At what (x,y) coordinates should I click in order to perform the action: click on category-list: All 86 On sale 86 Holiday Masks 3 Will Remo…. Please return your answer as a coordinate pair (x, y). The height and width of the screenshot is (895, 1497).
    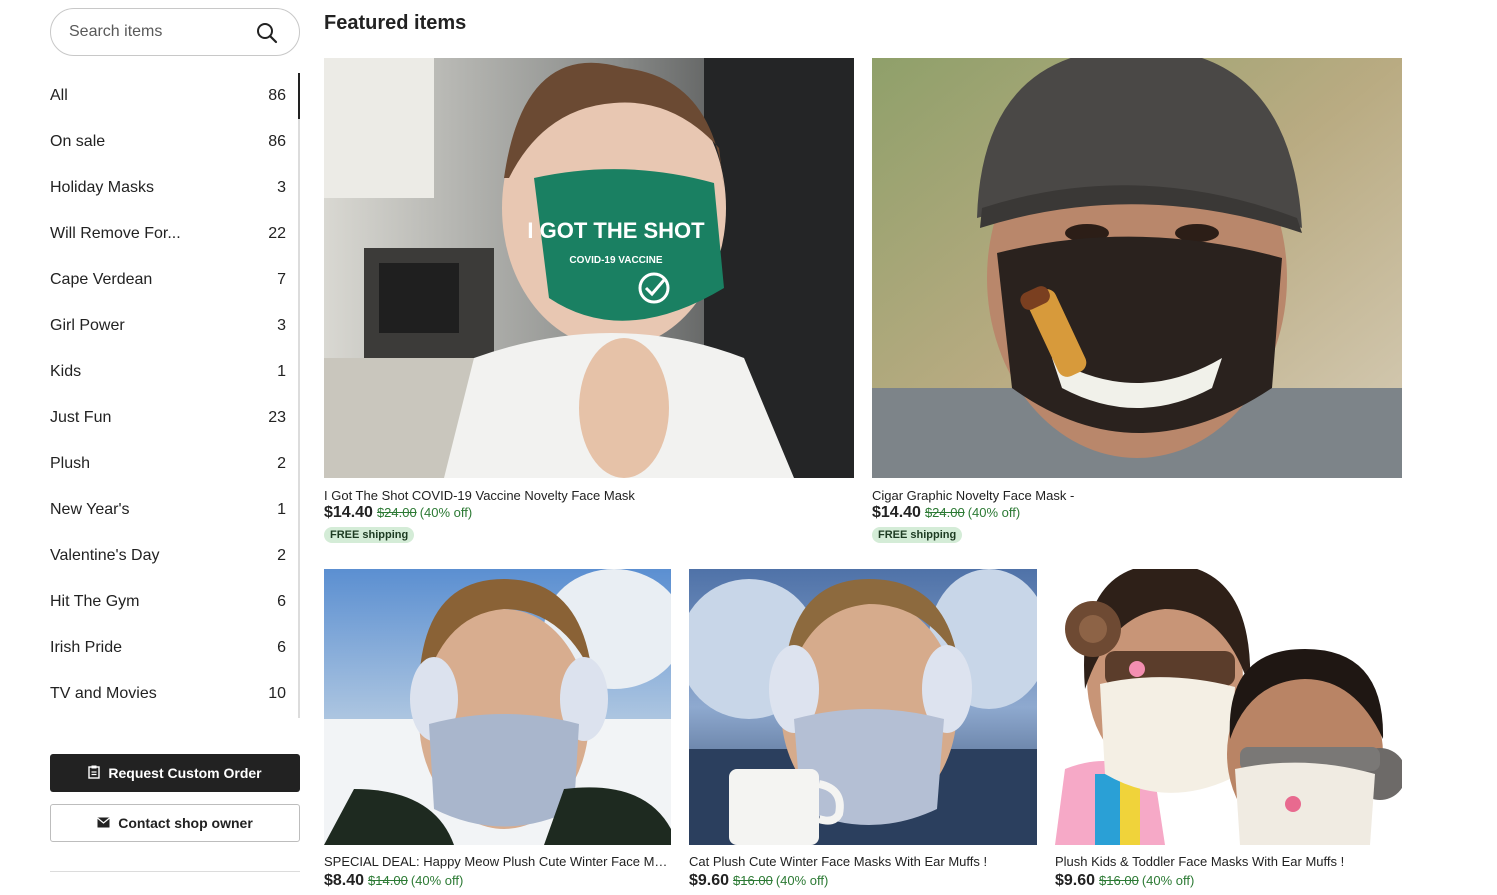
    Looking at the image, I should click on (175, 395).